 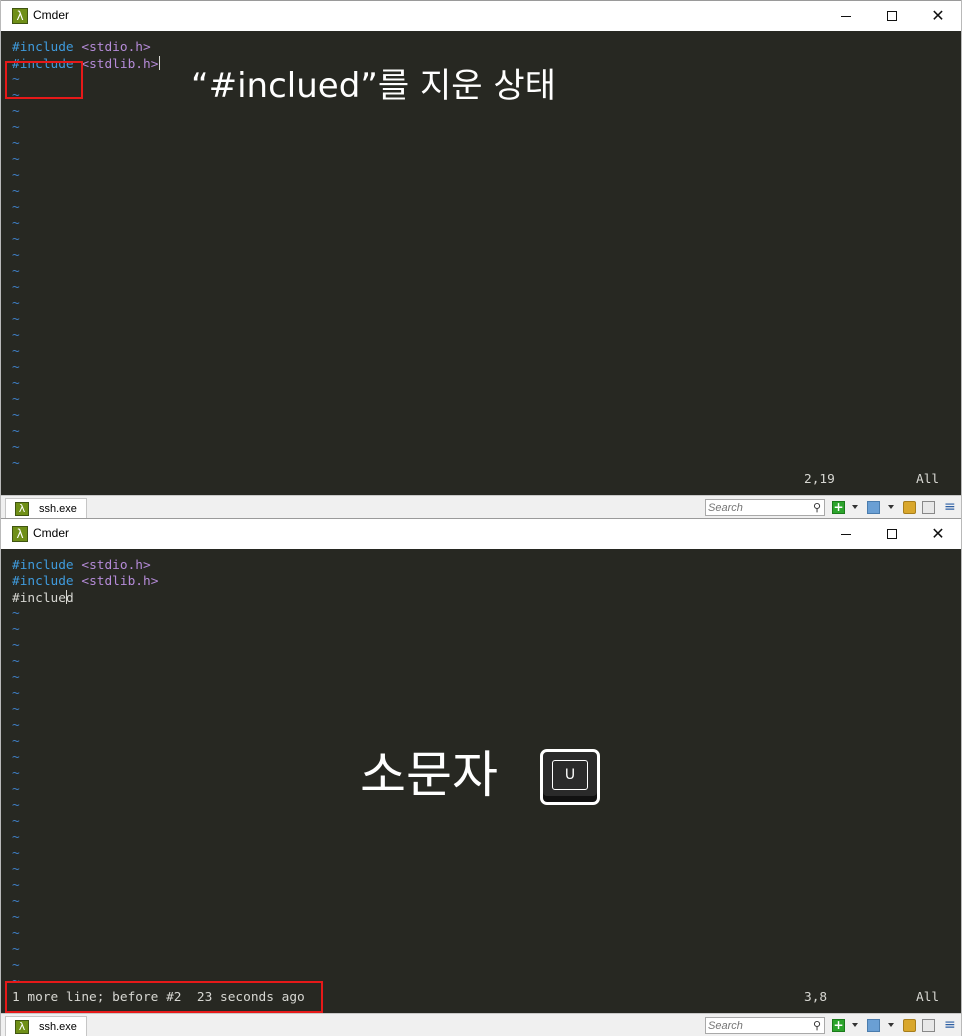 I want to click on deleted-line-highlight, so click(x=44, y=80).